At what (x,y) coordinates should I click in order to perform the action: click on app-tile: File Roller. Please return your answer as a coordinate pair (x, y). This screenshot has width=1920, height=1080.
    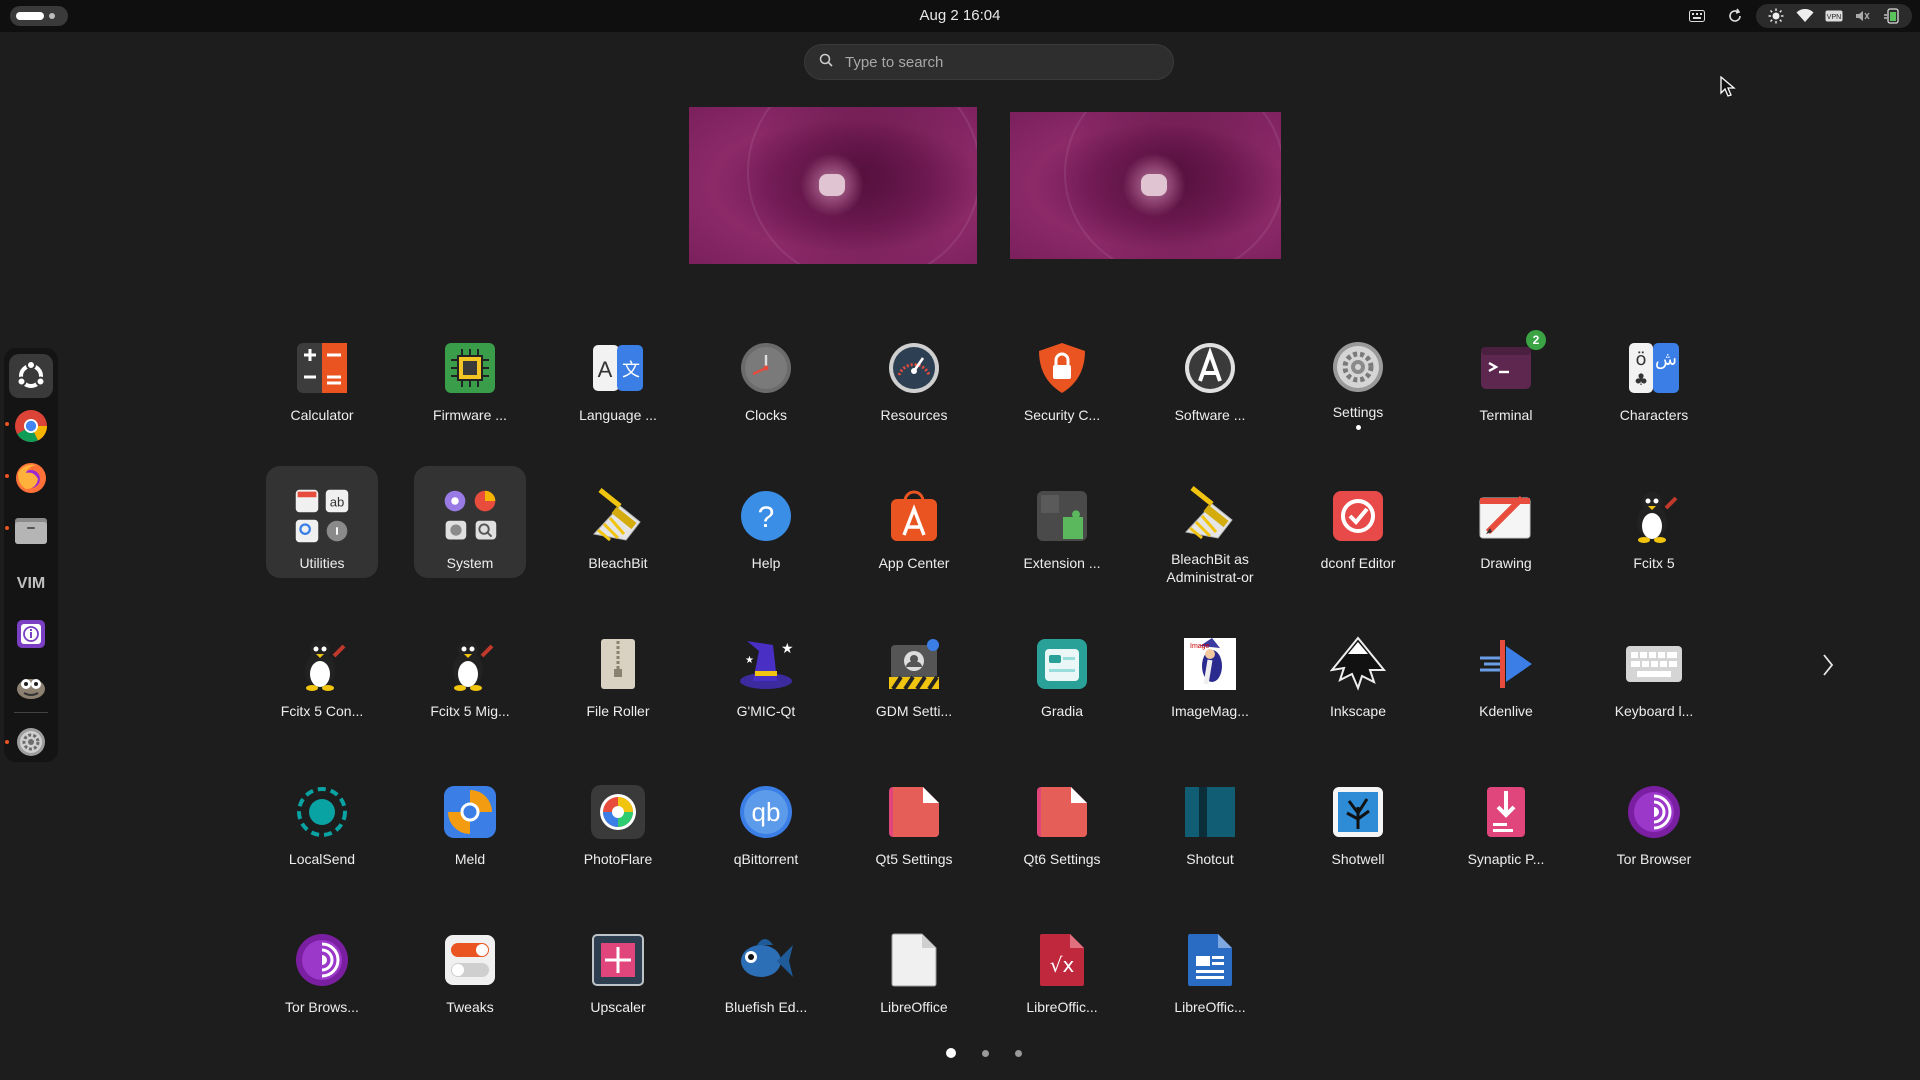
    Looking at the image, I should click on (618, 670).